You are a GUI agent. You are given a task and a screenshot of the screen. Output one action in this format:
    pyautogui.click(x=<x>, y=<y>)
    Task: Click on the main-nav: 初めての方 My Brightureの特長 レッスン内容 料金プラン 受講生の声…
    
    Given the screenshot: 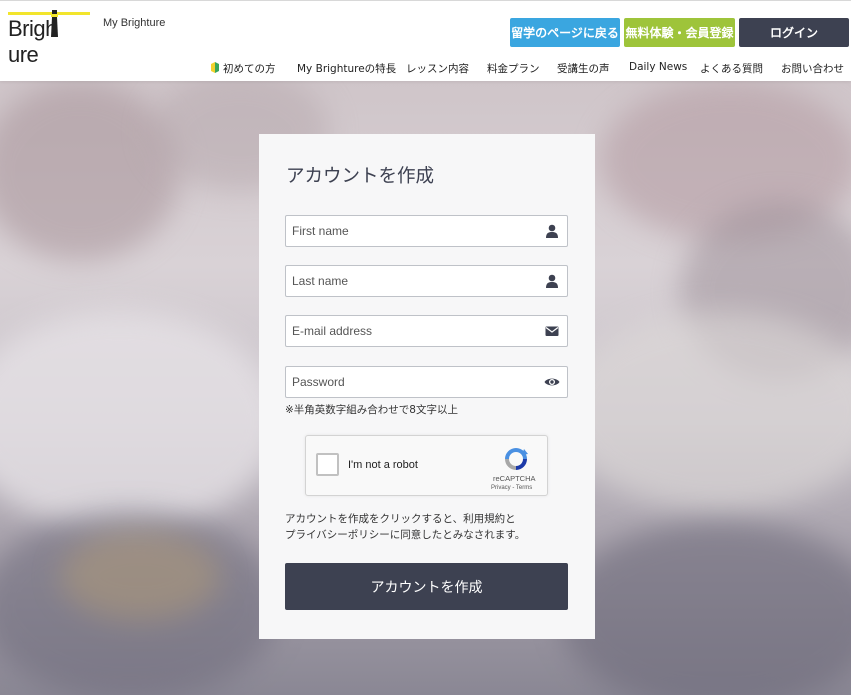 What is the action you would take?
    pyautogui.click(x=425, y=68)
    